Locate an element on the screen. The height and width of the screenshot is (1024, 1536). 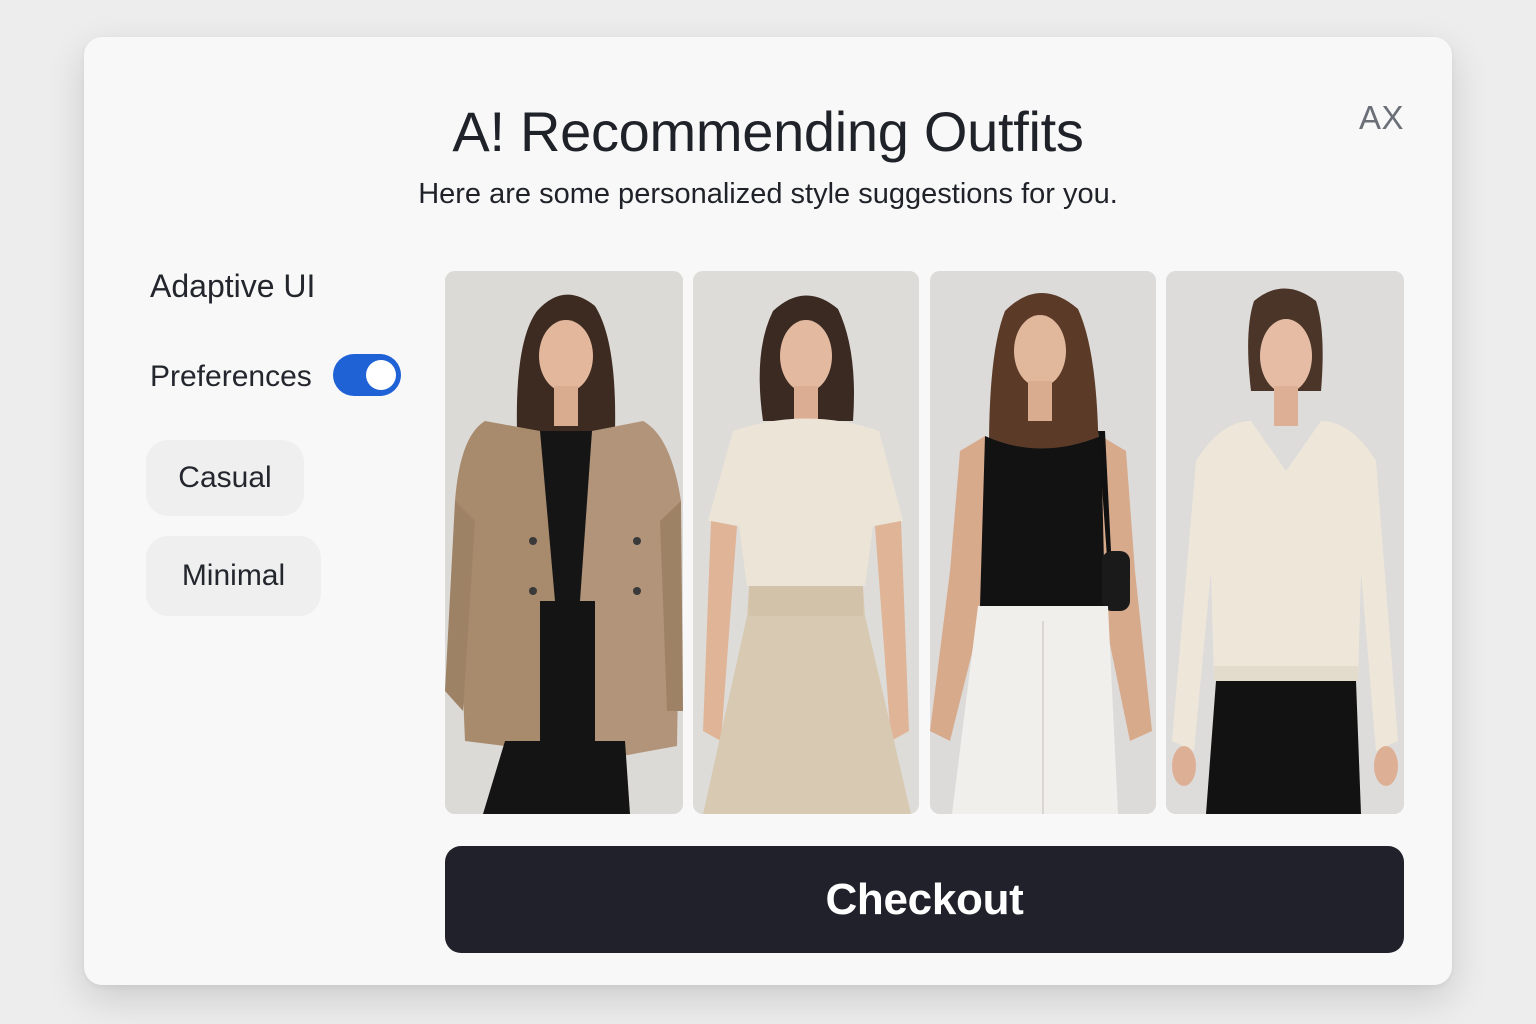
tag-chip-minimal: Minimal is located at coordinates (233, 576).